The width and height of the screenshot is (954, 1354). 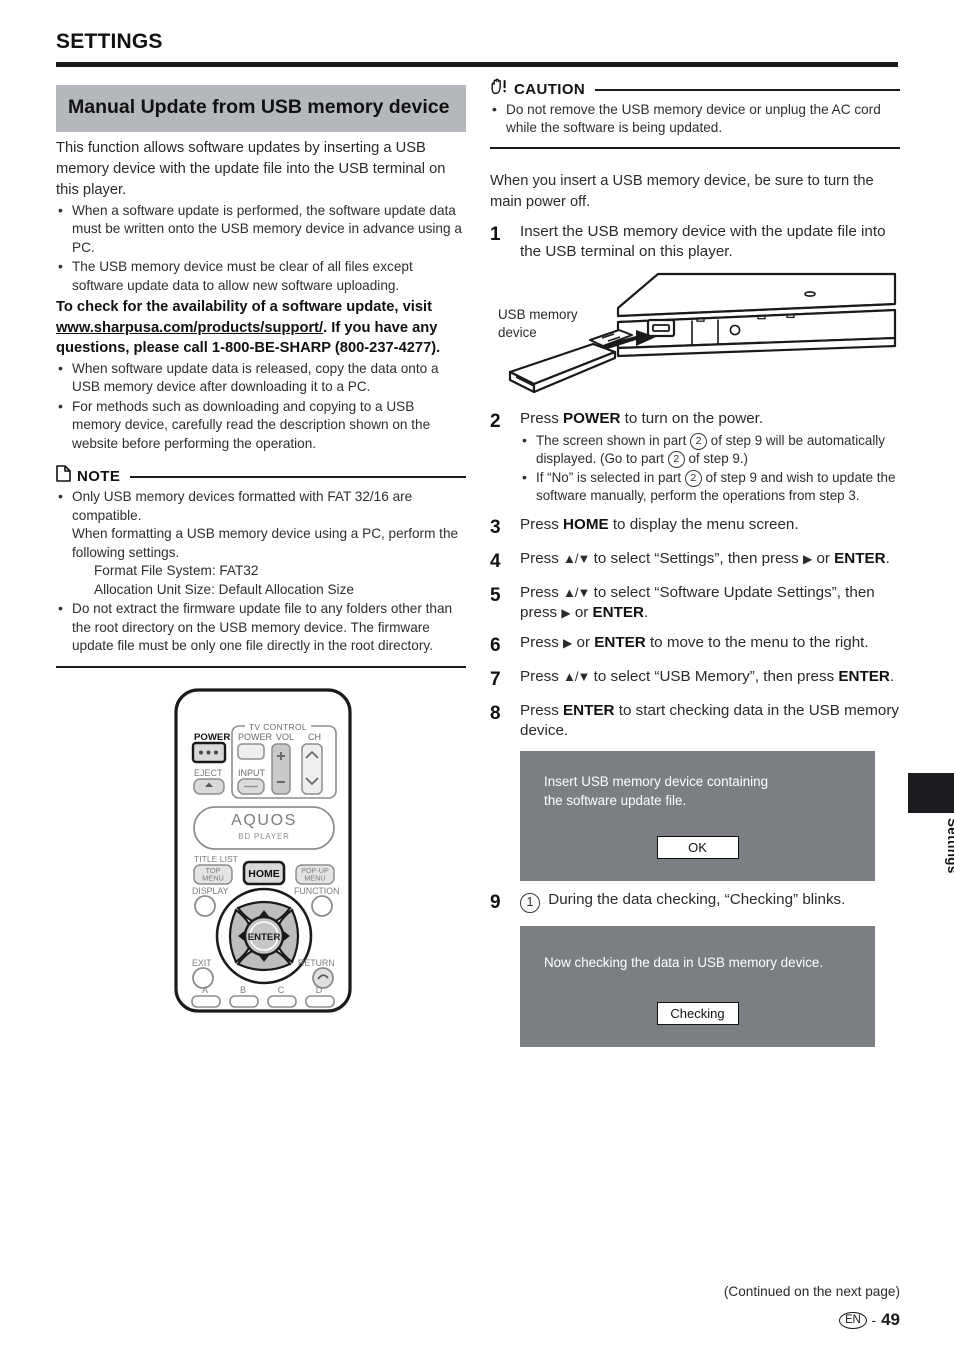 What do you see at coordinates (316, 891) in the screenshot?
I see `svg-text: FUNCTION` at bounding box center [316, 891].